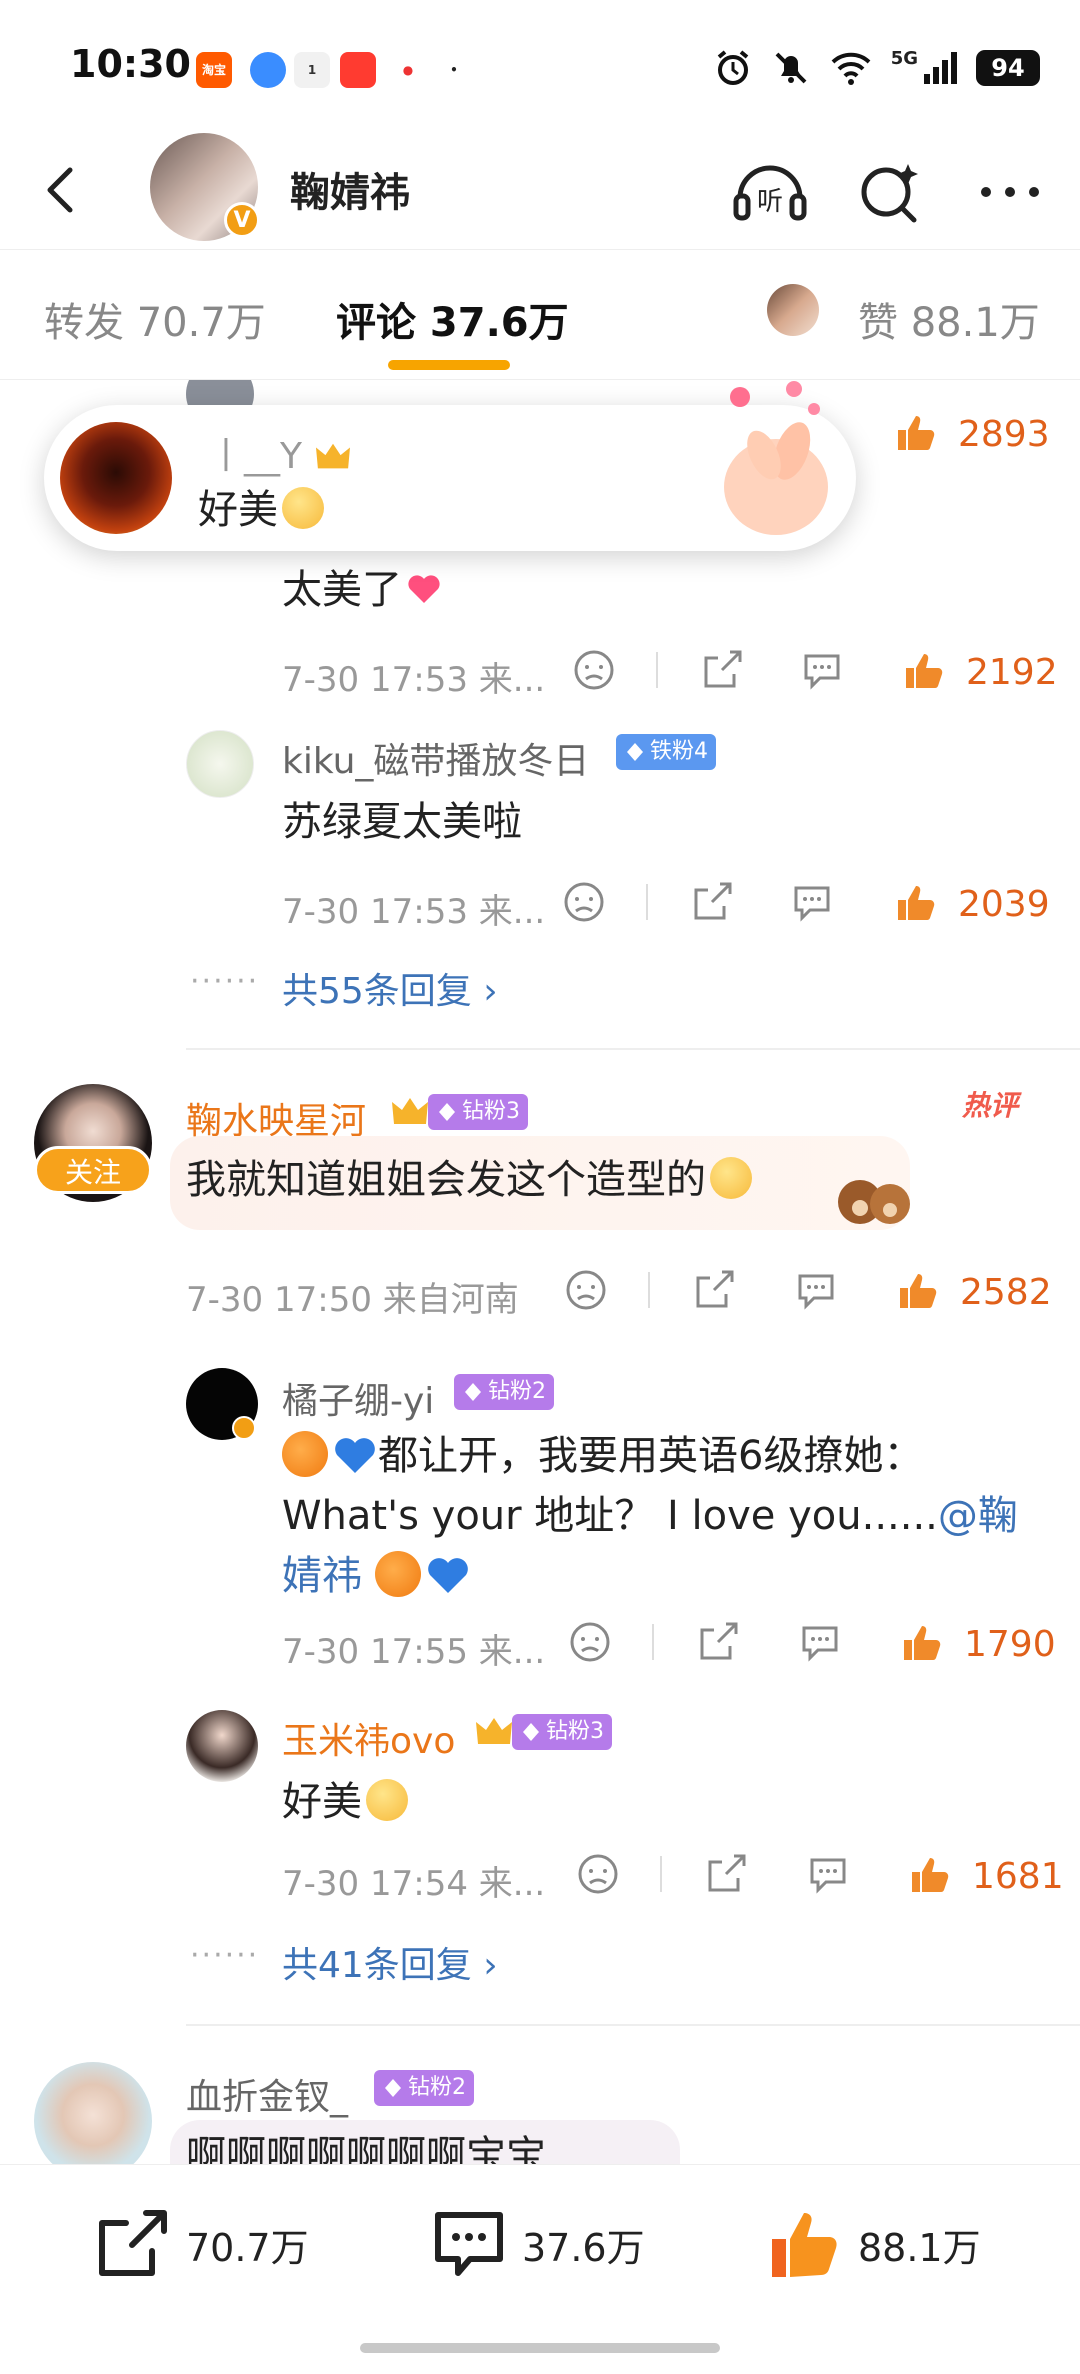 The height and width of the screenshot is (2374, 1080). What do you see at coordinates (435, 758) in the screenshot?
I see `reply-user-name: kiku_磁带播放冬日` at bounding box center [435, 758].